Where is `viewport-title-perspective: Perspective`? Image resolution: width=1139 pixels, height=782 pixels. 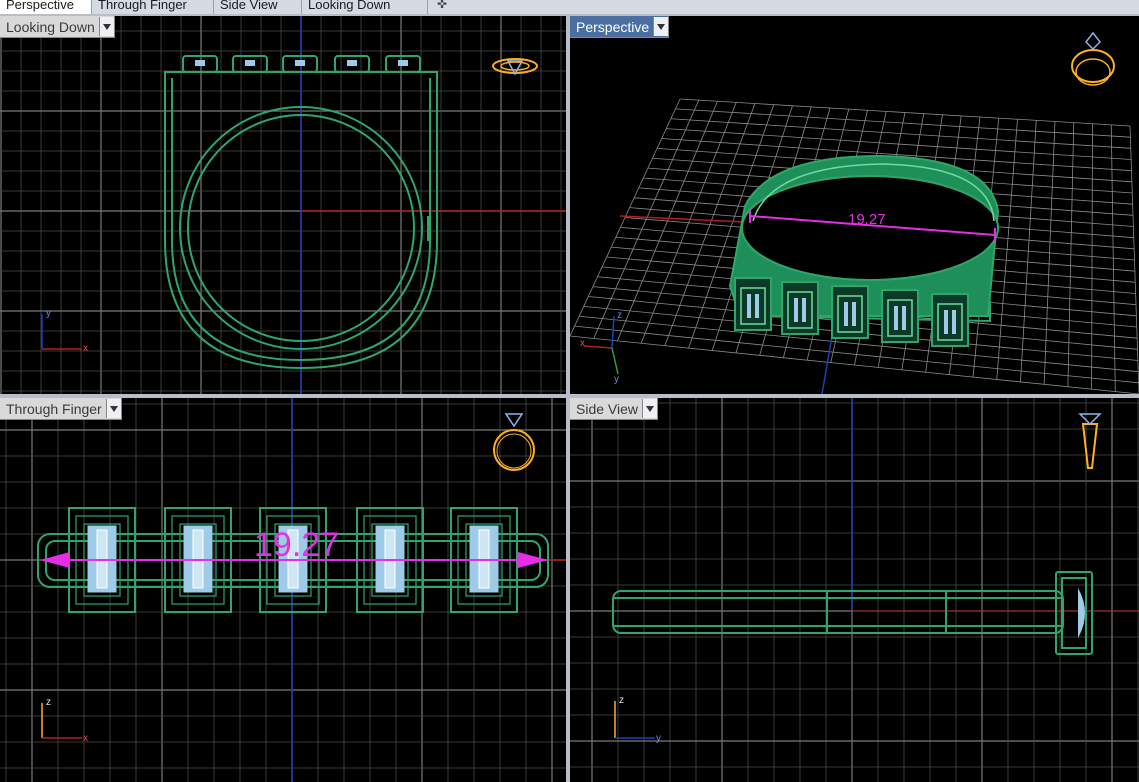
viewport-title-perspective: Perspective is located at coordinates (620, 27).